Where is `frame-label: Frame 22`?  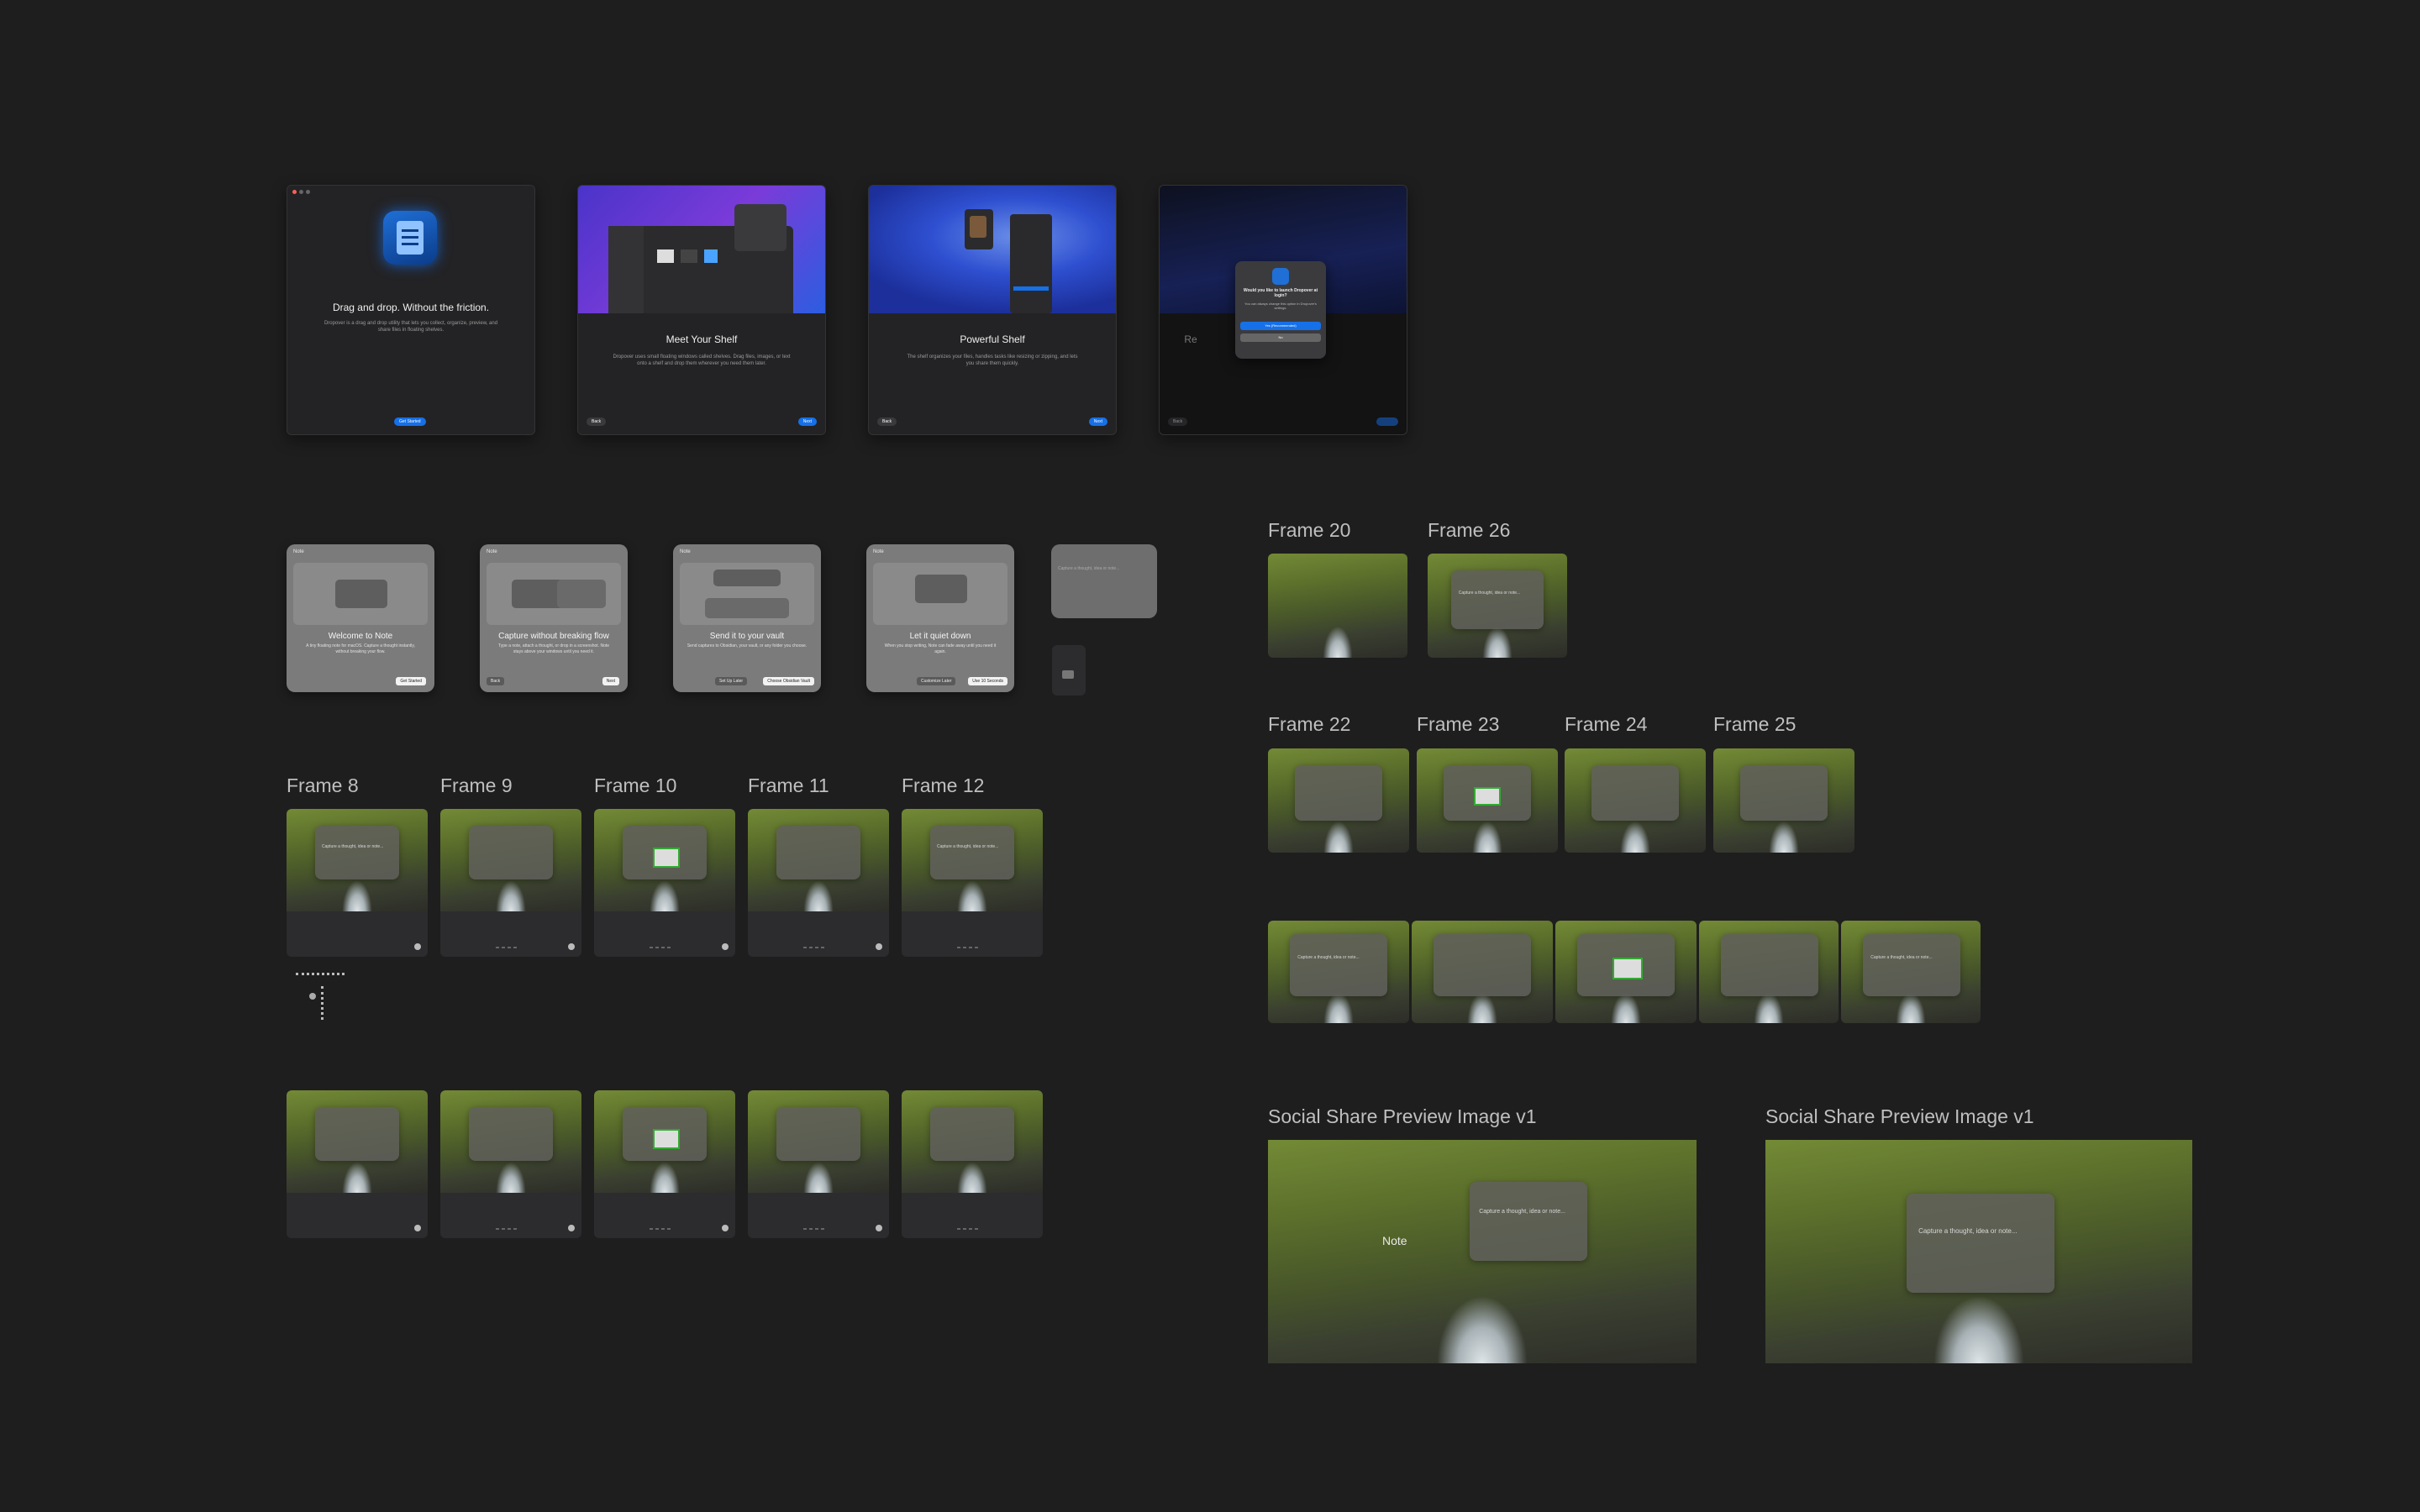 frame-label: Frame 22 is located at coordinates (1309, 724).